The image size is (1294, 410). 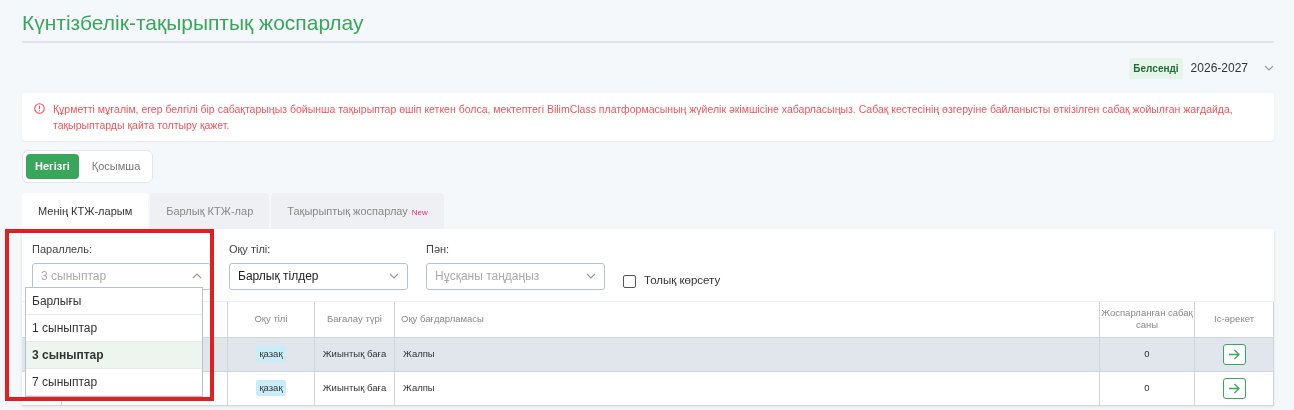 I want to click on column-header: Жоспарланған сабақ саны, so click(x=1147, y=319).